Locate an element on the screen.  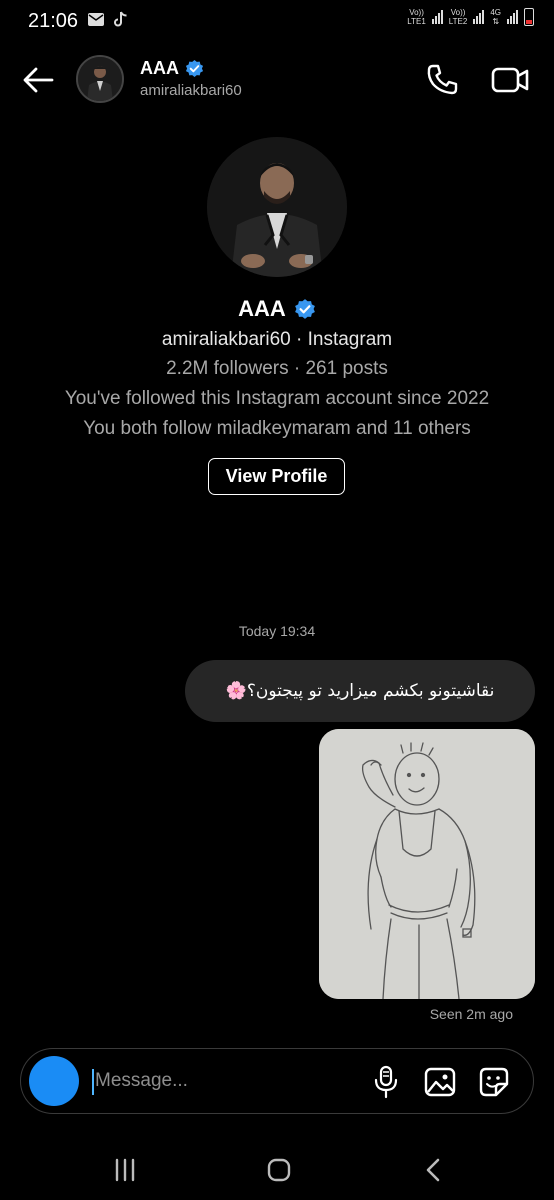
camera-glyph is located at coordinates (54, 1081).